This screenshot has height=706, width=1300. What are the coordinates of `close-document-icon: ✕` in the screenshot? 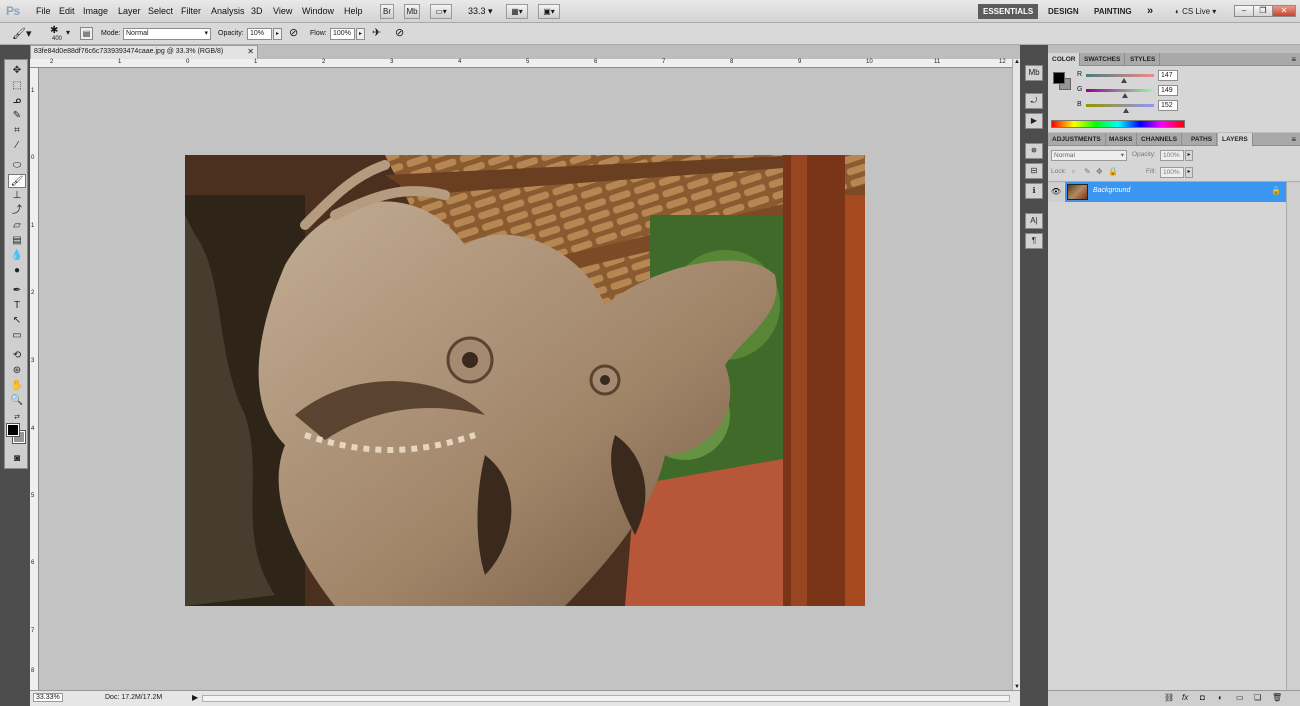 It's located at (250, 52).